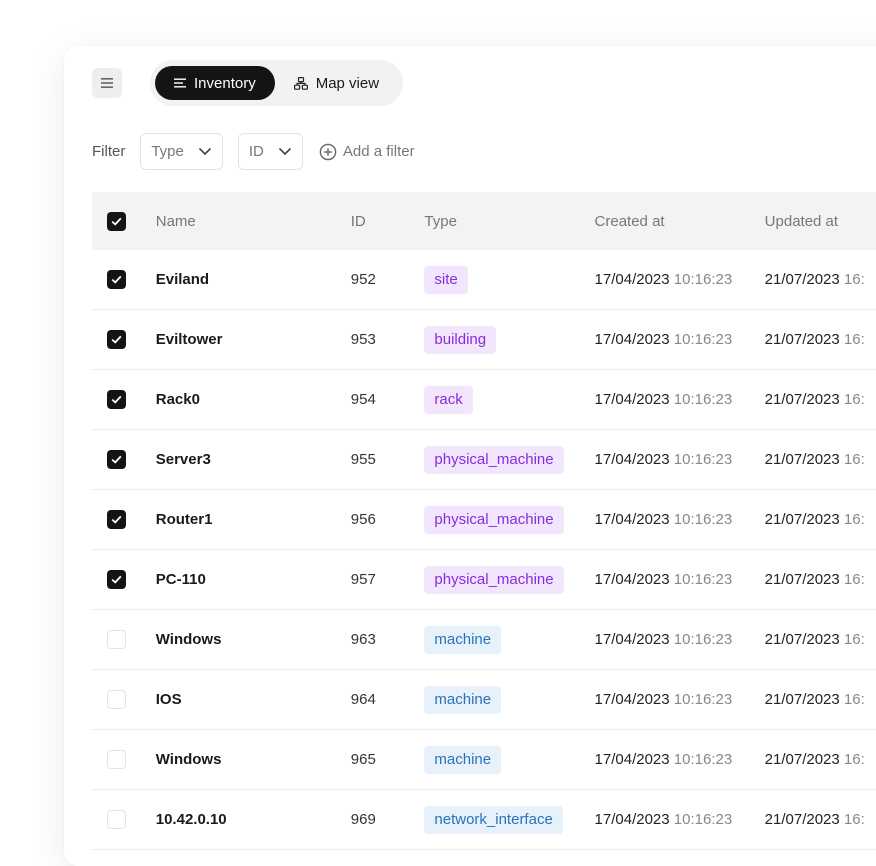 The image size is (876, 866). What do you see at coordinates (820, 221) in the screenshot?
I see `column-header-updated-at: Updated at` at bounding box center [820, 221].